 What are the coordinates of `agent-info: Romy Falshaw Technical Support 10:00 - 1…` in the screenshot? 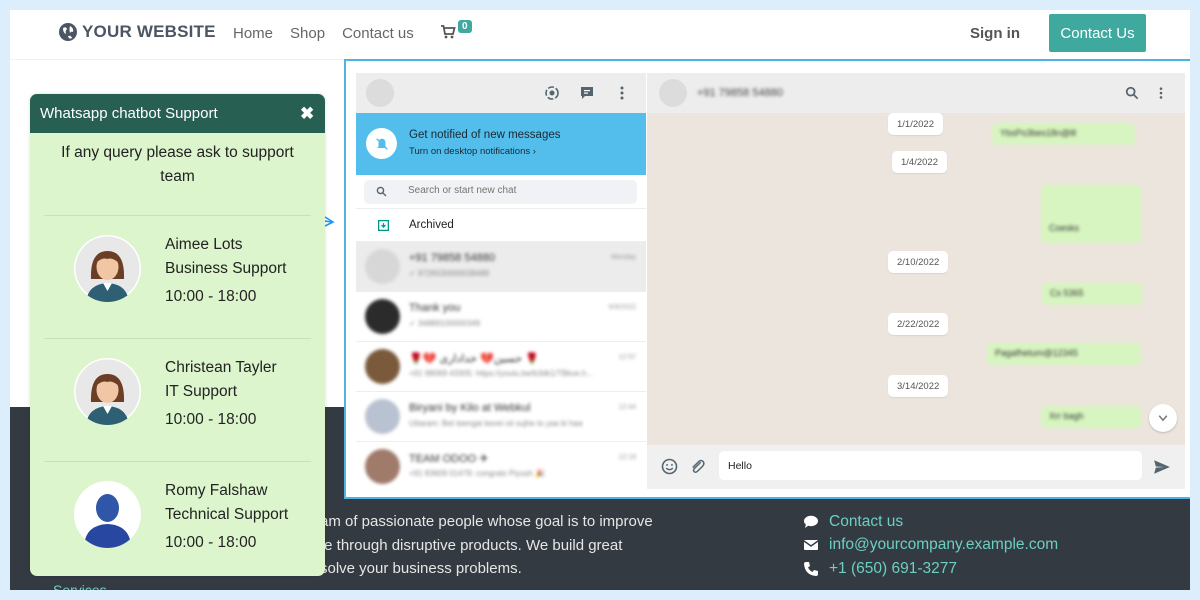 It's located at (226, 517).